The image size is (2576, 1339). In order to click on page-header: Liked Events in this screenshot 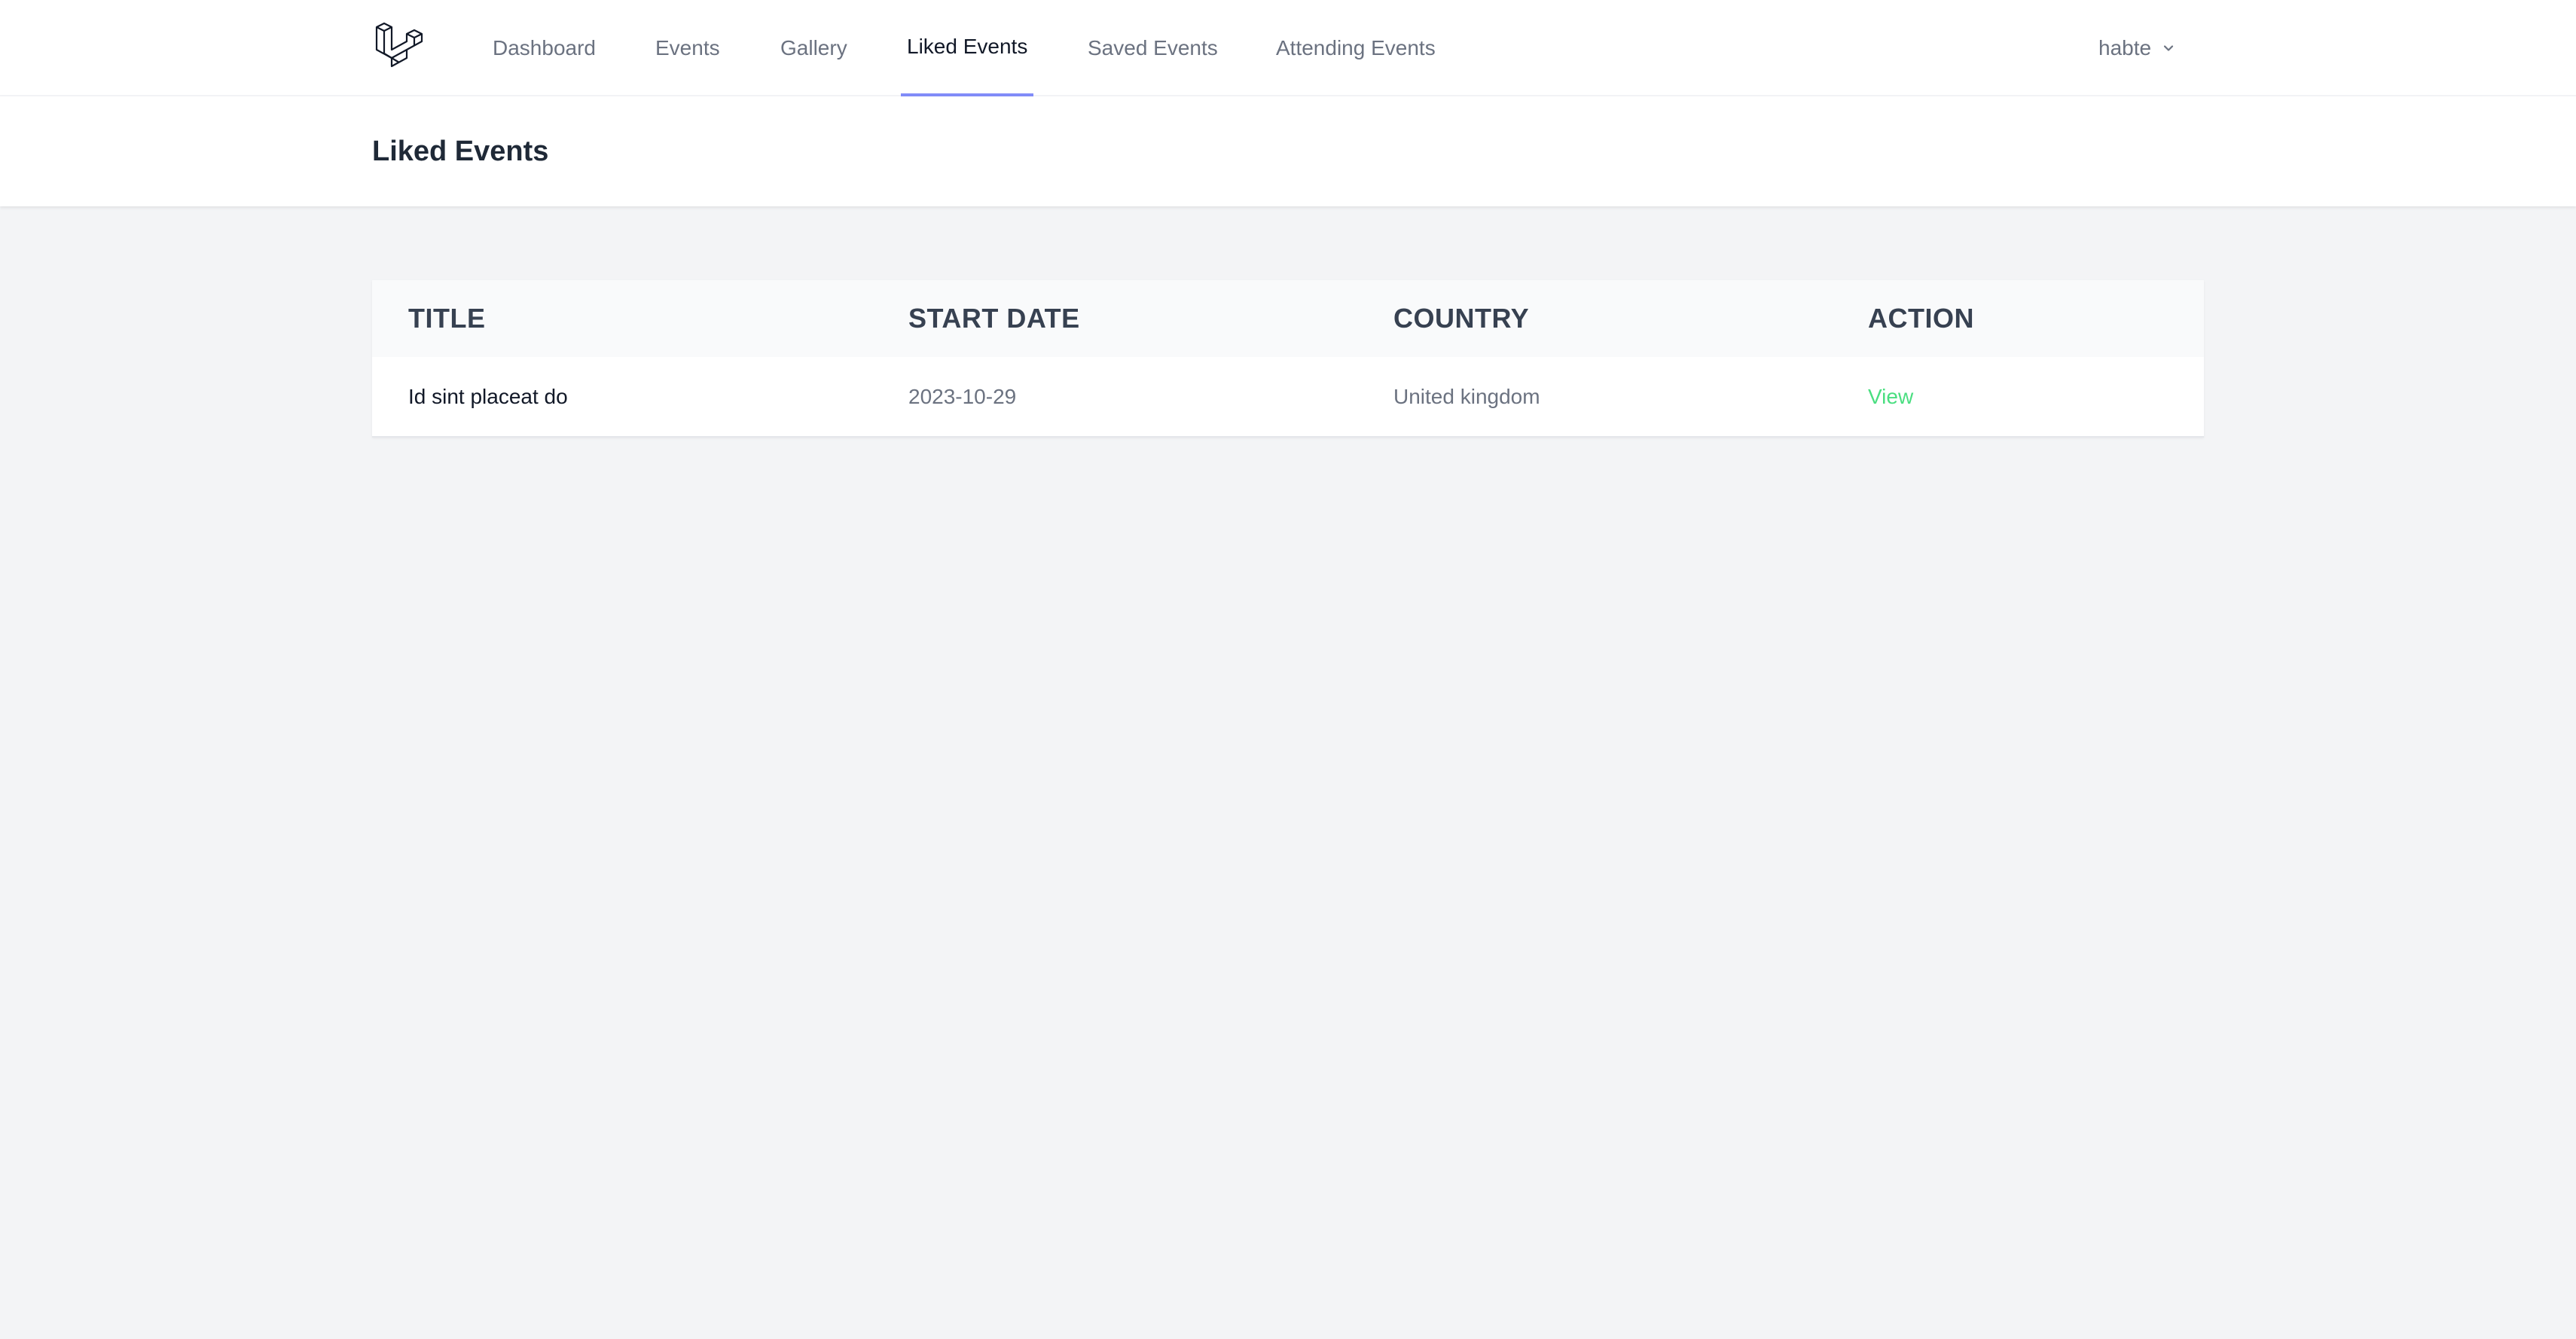, I will do `click(1288, 151)`.